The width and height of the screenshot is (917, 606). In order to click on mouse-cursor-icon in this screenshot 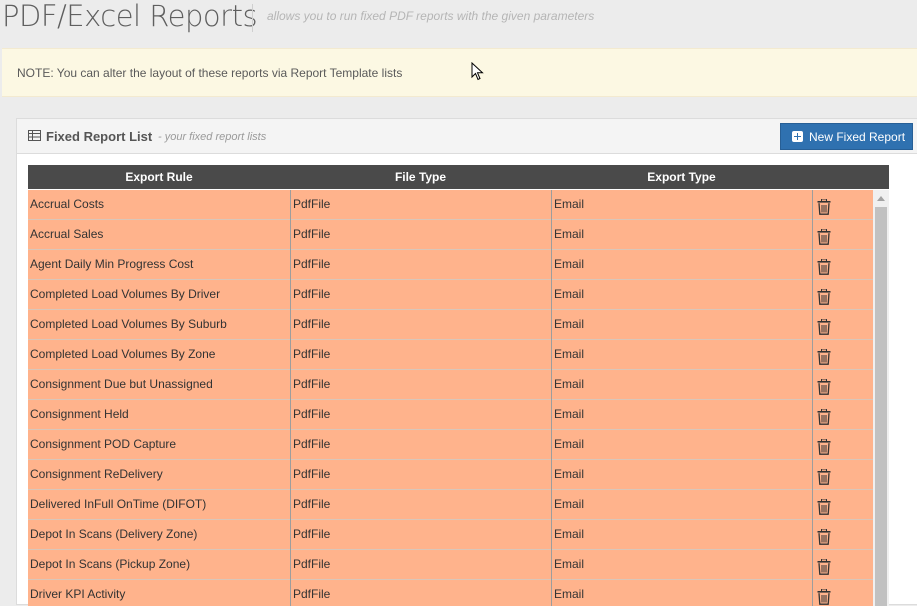, I will do `click(477, 71)`.